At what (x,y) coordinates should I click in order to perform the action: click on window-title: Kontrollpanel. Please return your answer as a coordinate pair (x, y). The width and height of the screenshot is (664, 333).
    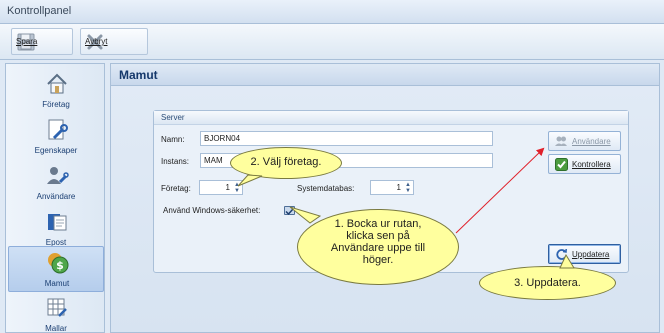
    Looking at the image, I should click on (39, 11).